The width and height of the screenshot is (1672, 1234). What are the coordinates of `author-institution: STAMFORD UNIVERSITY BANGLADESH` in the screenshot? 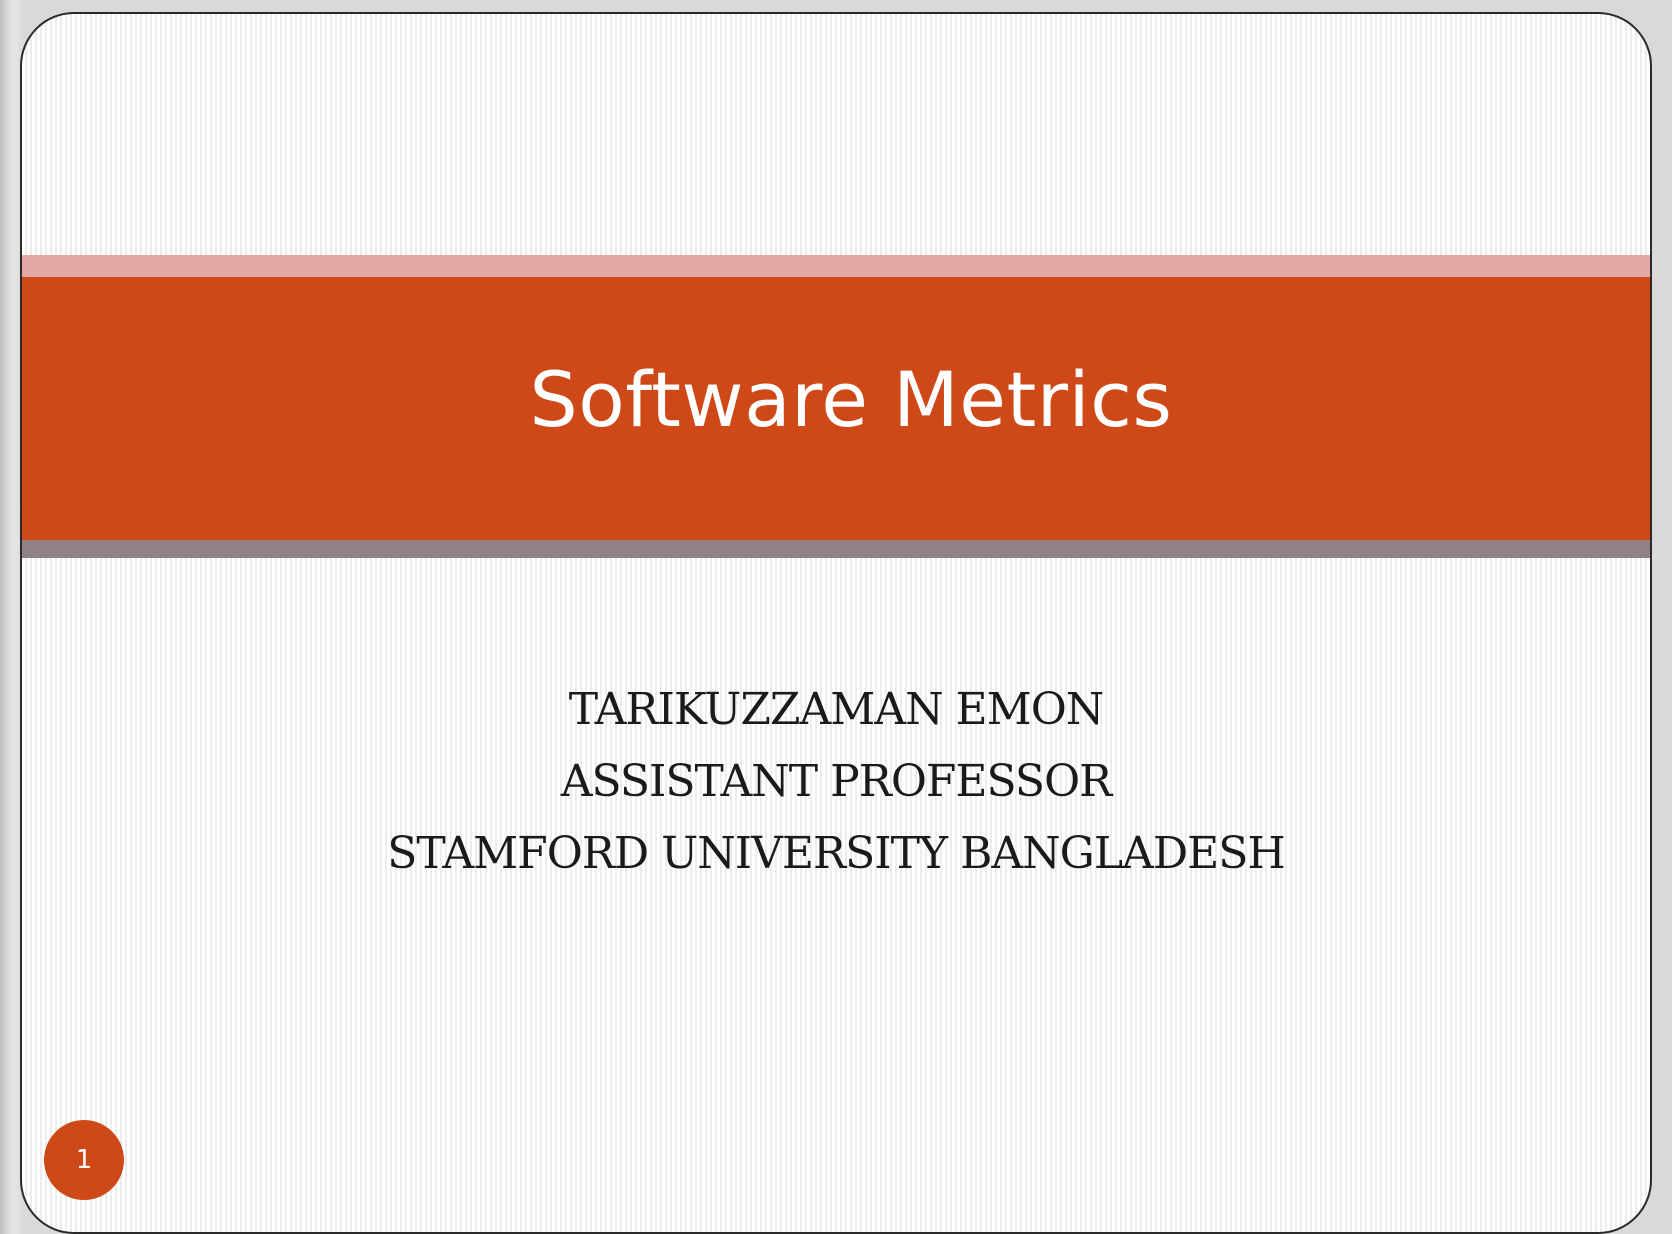 It's located at (836, 853).